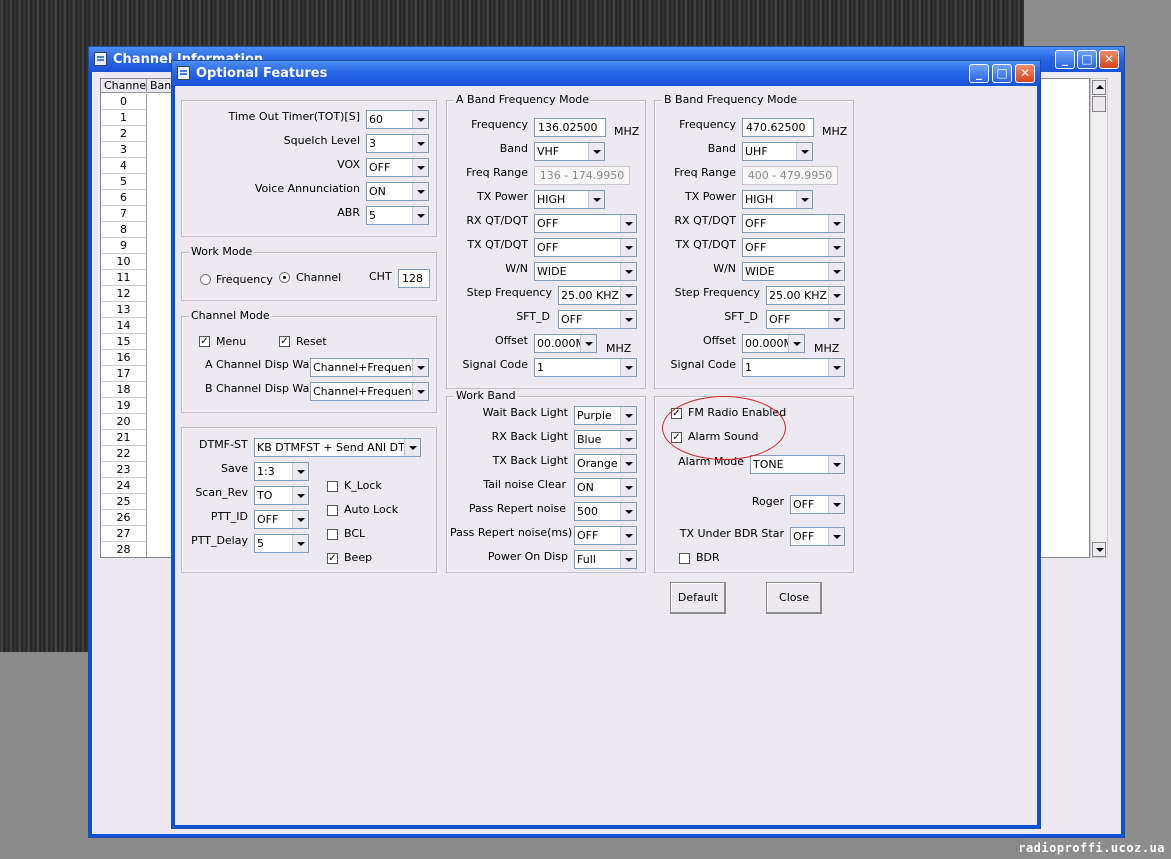 The width and height of the screenshot is (1171, 859). I want to click on menu-checkbox: ✓, so click(204, 341).